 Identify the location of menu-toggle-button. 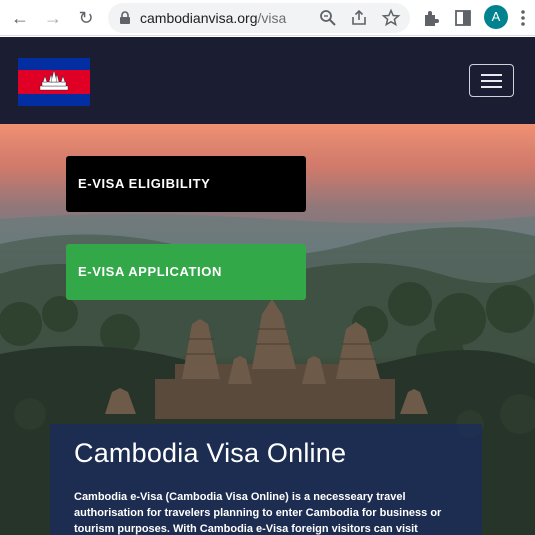
(491, 80).